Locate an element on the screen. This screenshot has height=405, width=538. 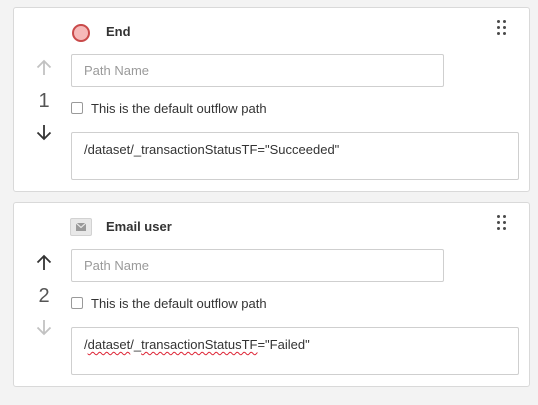
envelope-icon is located at coordinates (81, 227).